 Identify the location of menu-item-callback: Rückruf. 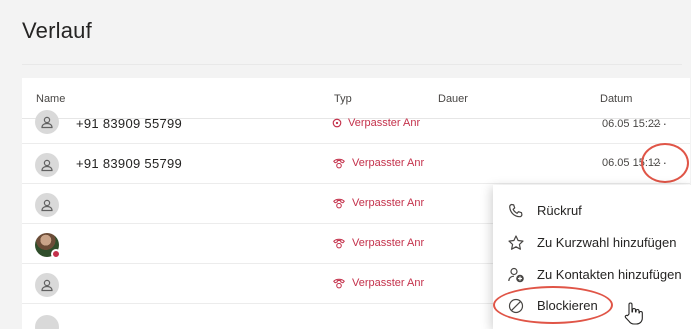
(592, 211).